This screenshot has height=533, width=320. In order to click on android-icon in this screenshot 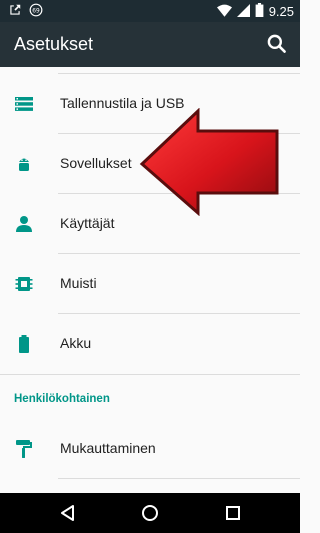, I will do `click(24, 164)`.